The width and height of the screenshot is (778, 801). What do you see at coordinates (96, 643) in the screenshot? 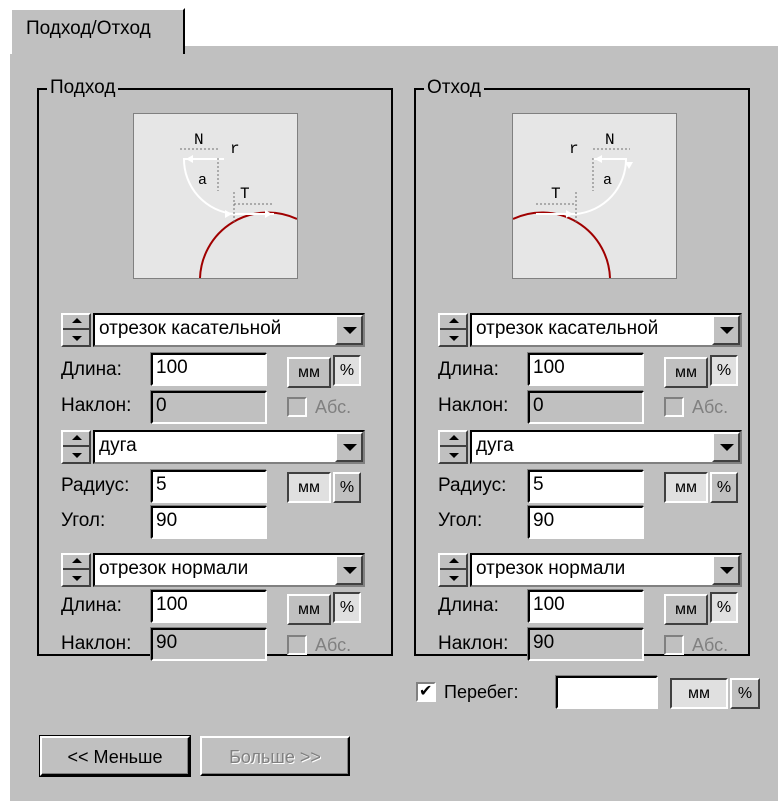
I see `approach-seg2-incline-label: Наклон:` at bounding box center [96, 643].